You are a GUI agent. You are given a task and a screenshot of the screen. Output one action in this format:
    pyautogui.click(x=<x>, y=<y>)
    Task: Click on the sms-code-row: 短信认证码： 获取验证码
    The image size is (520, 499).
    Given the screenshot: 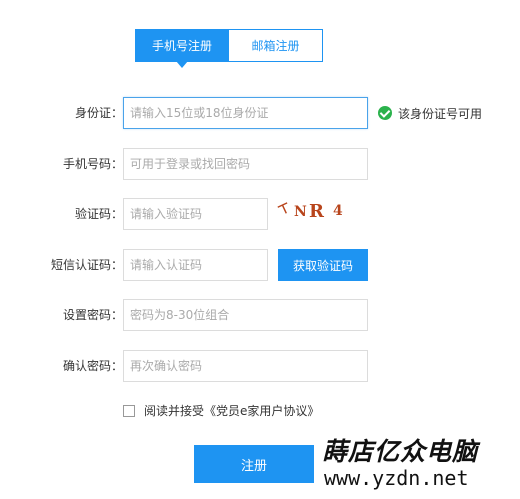 What is the action you would take?
    pyautogui.click(x=260, y=265)
    